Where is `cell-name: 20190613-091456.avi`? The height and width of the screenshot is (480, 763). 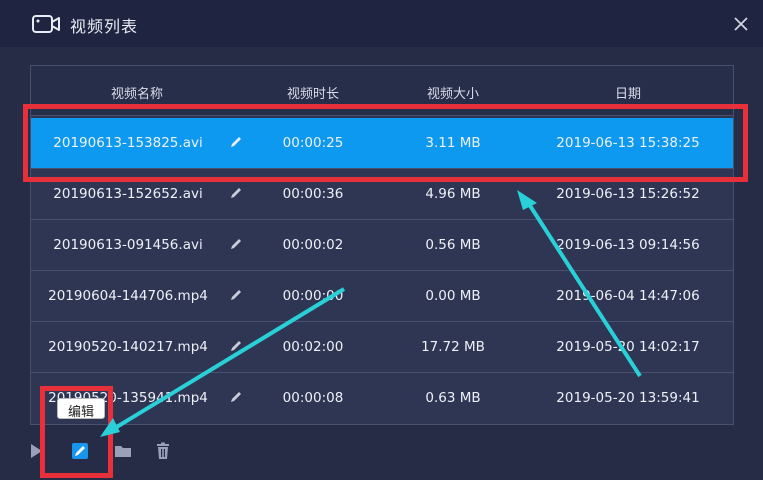 cell-name: 20190613-091456.avi is located at coordinates (128, 245).